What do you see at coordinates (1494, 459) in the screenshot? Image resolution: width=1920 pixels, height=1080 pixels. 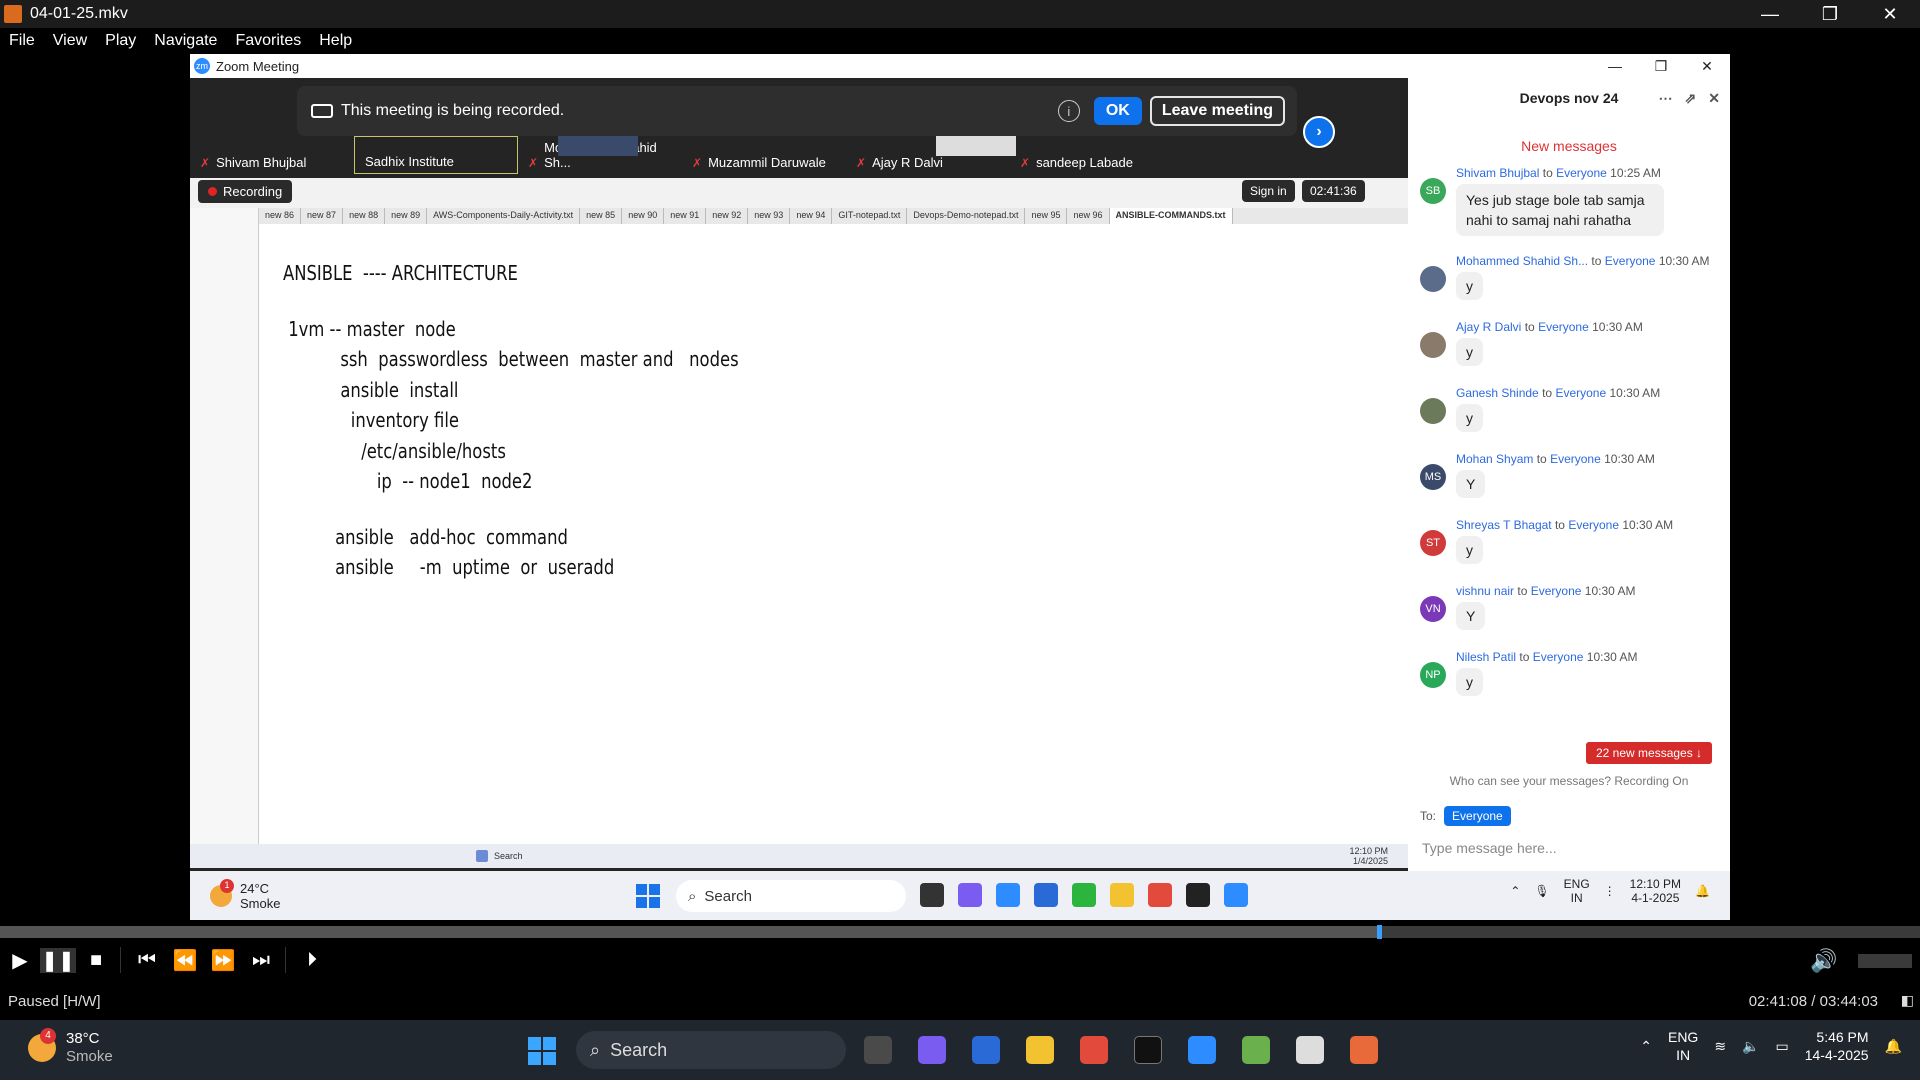 I see `sender-name: Mohan Shyam` at bounding box center [1494, 459].